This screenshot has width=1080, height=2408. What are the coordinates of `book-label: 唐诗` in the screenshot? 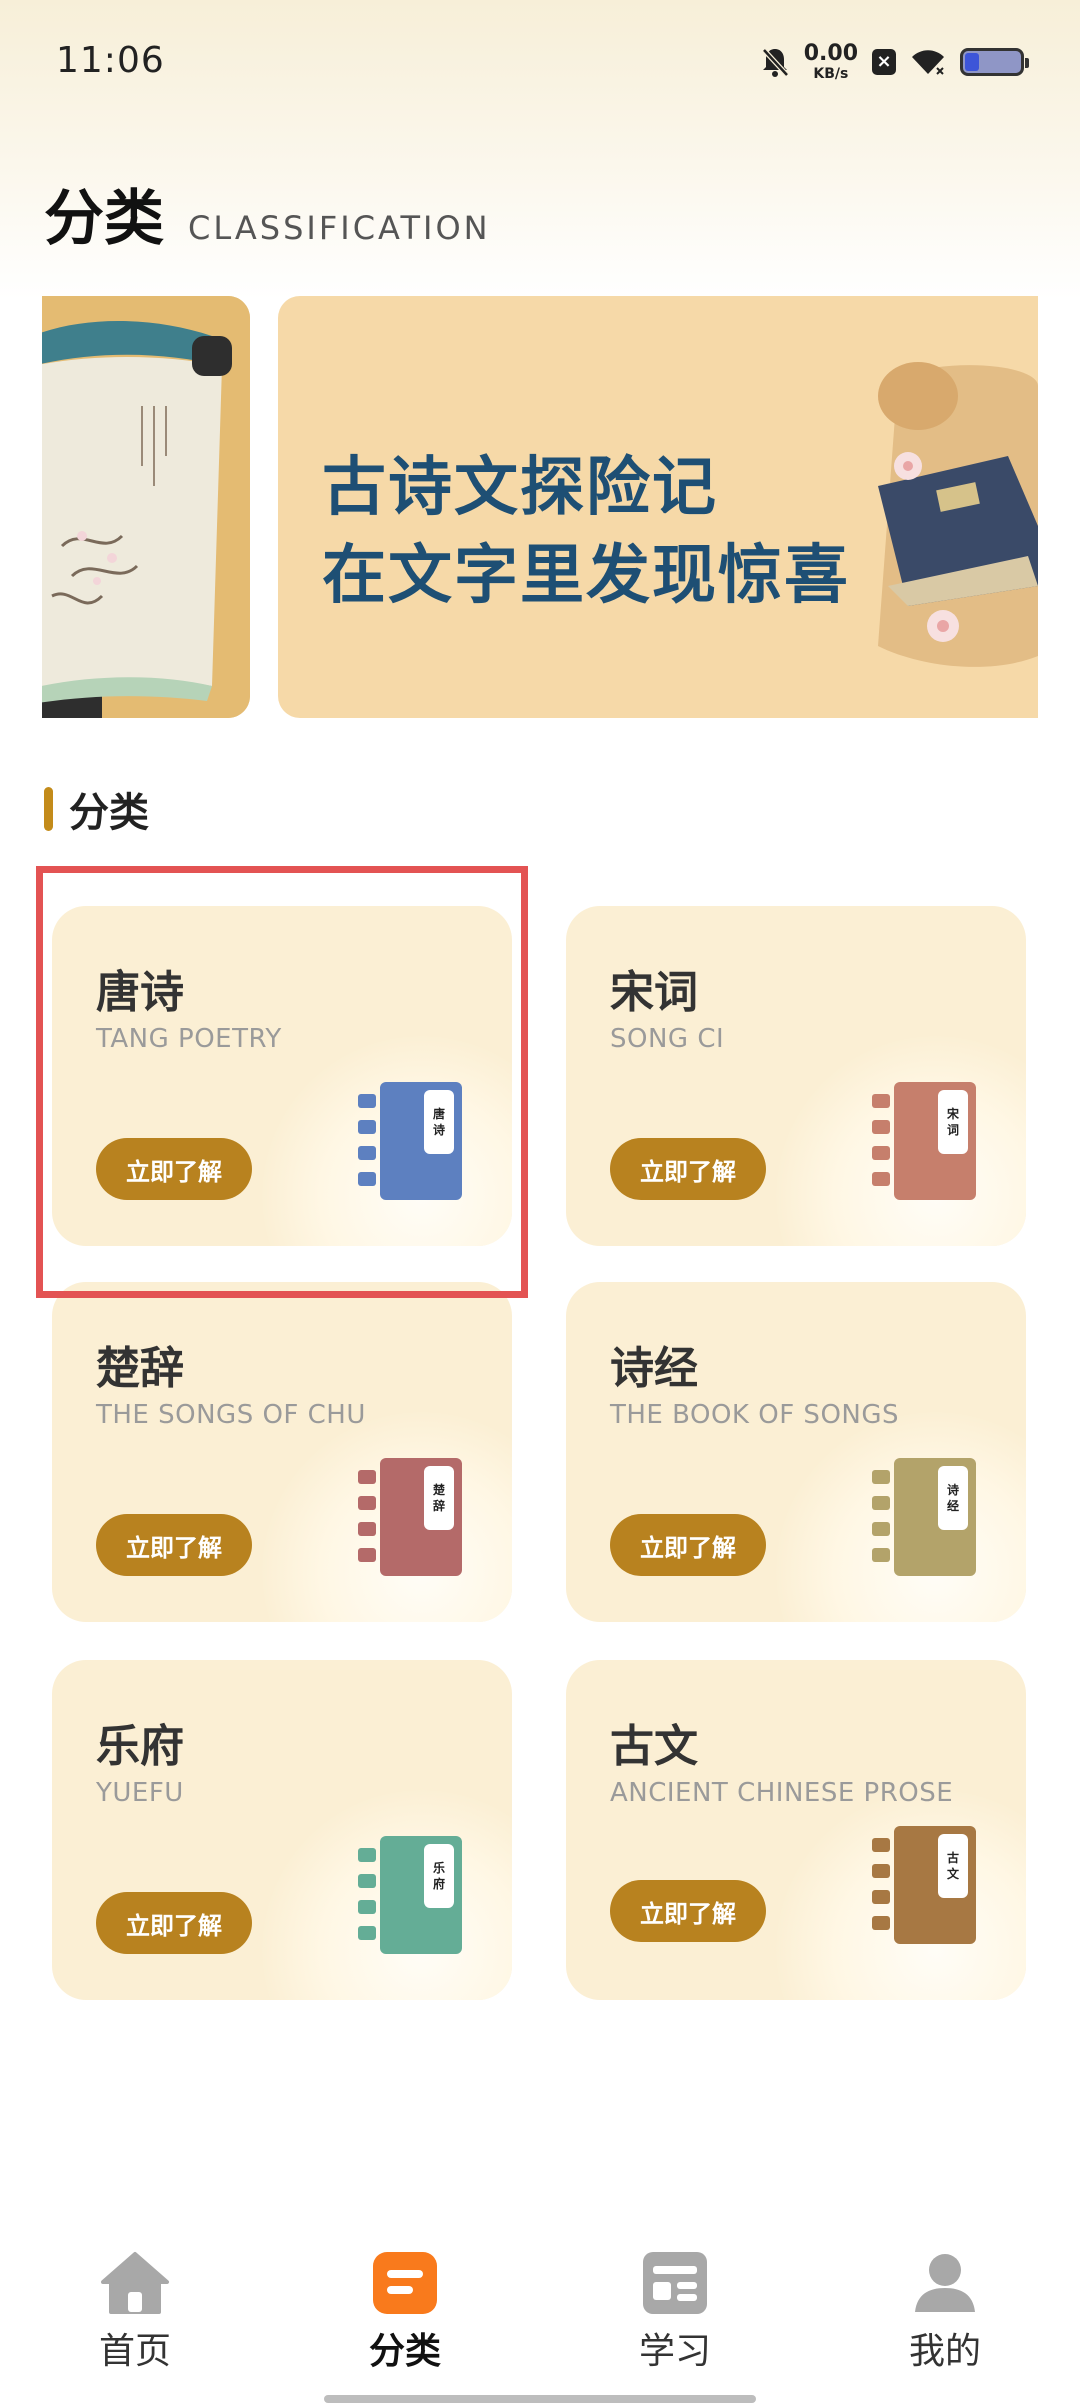 It's located at (439, 1122).